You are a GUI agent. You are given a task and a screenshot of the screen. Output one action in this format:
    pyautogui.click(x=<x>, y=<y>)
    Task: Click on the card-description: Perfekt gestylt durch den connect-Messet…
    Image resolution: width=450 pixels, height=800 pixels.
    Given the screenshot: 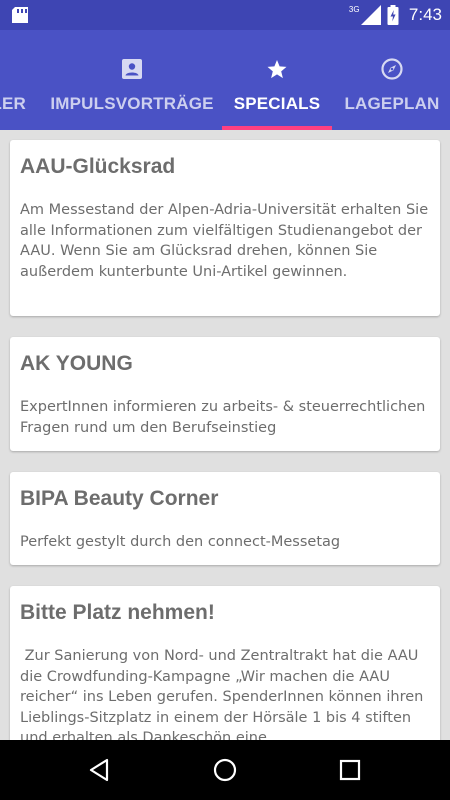 What is the action you would take?
    pyautogui.click(x=180, y=542)
    